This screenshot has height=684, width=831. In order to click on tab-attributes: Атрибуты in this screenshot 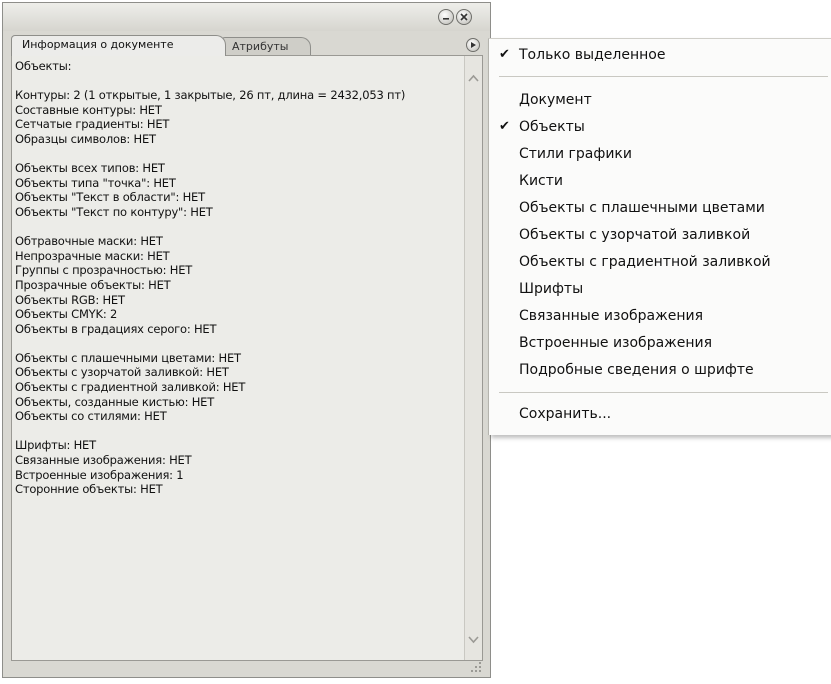, I will do `click(266, 46)`.